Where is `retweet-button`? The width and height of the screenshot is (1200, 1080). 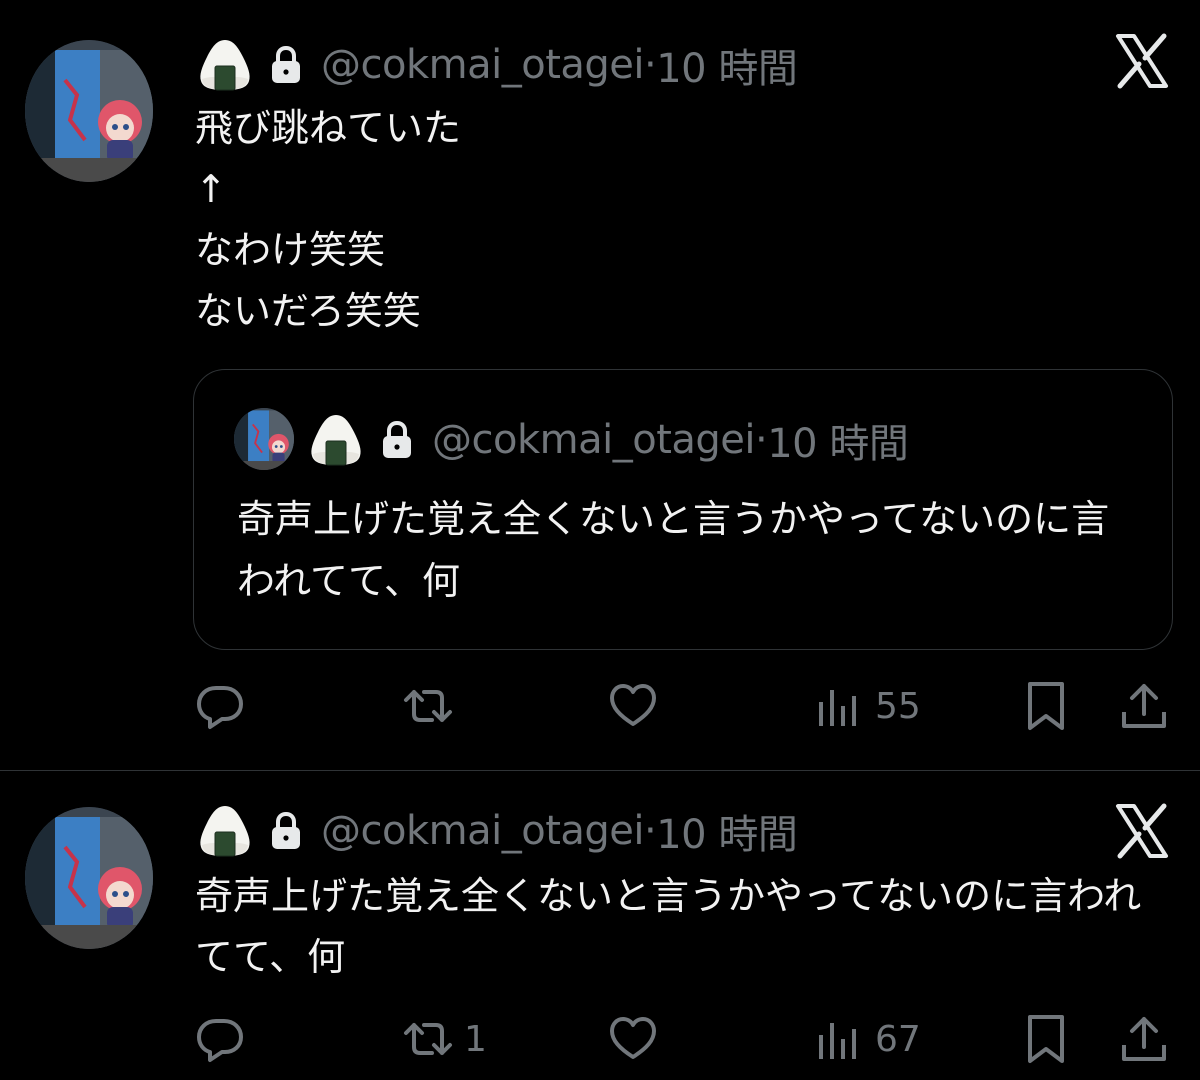
retweet-button is located at coordinates (433, 706).